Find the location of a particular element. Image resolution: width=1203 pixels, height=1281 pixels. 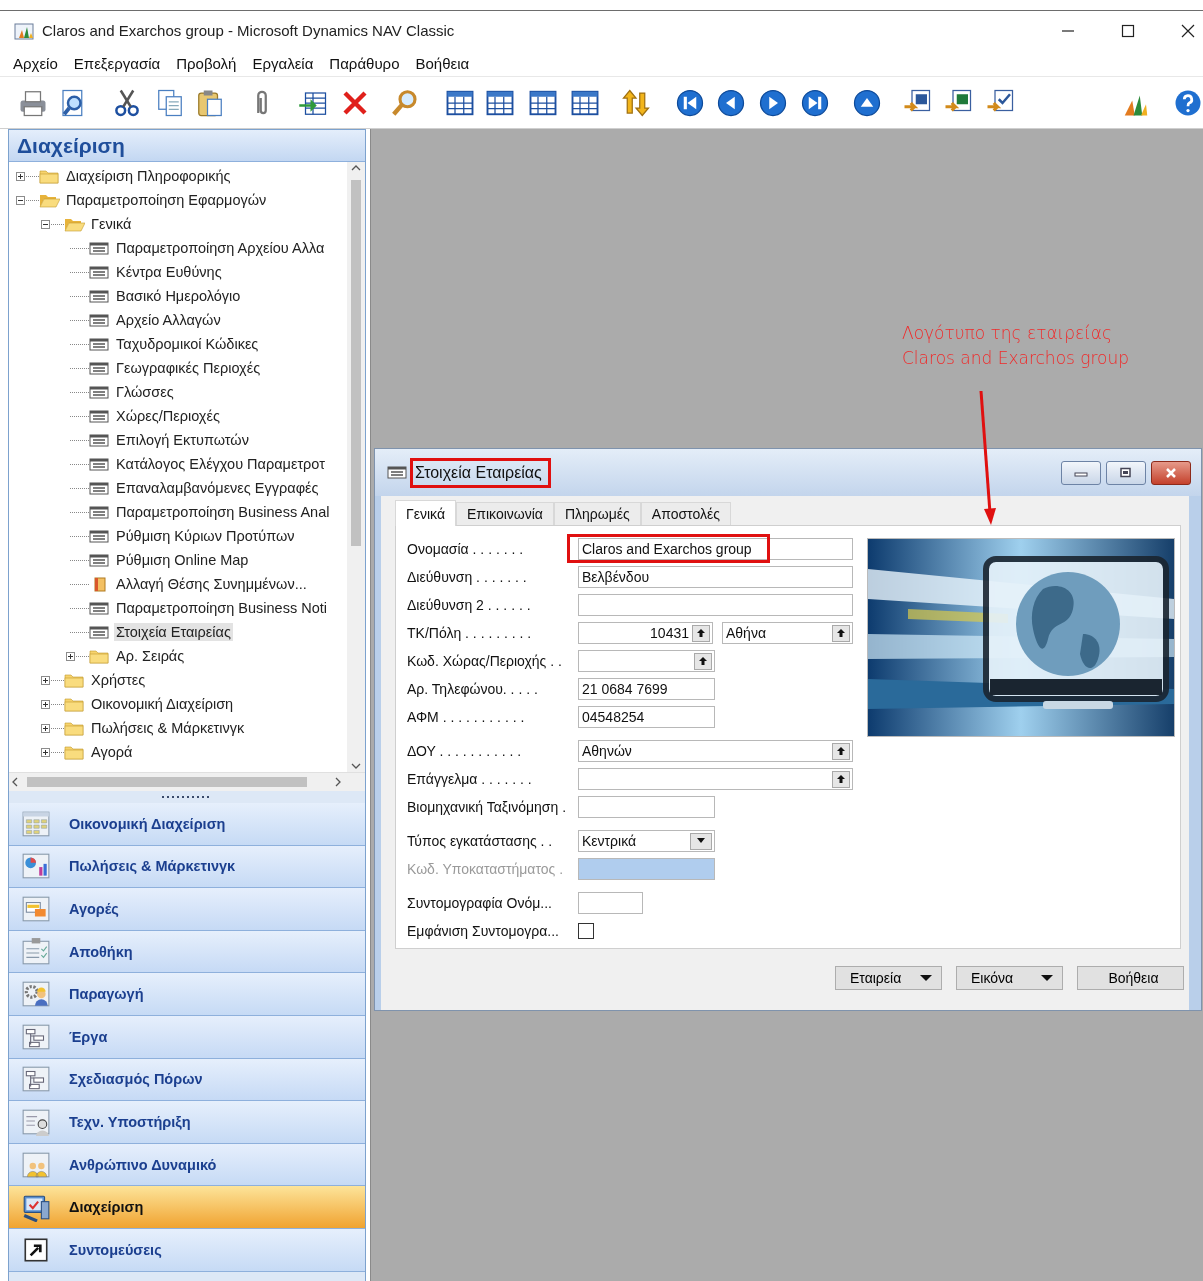

tree-item: Γεωγραφικές Περιοχές is located at coordinates (188, 368).